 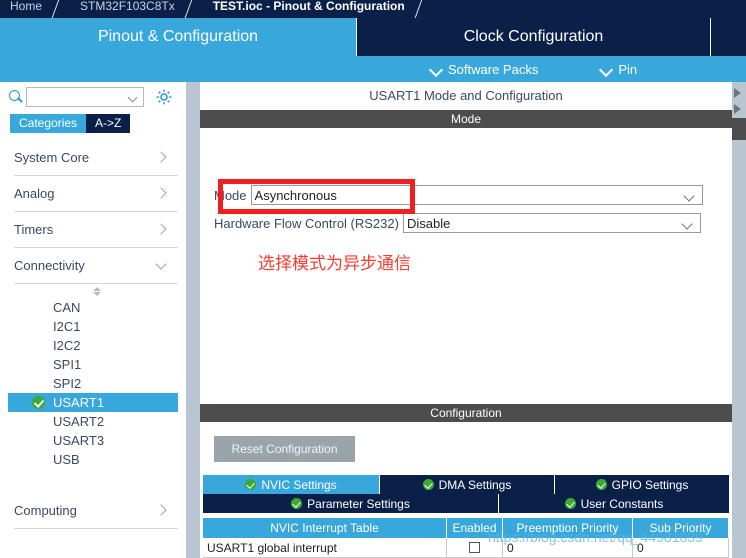 What do you see at coordinates (284, 449) in the screenshot?
I see `reset-configuration-button: Reset Configuration` at bounding box center [284, 449].